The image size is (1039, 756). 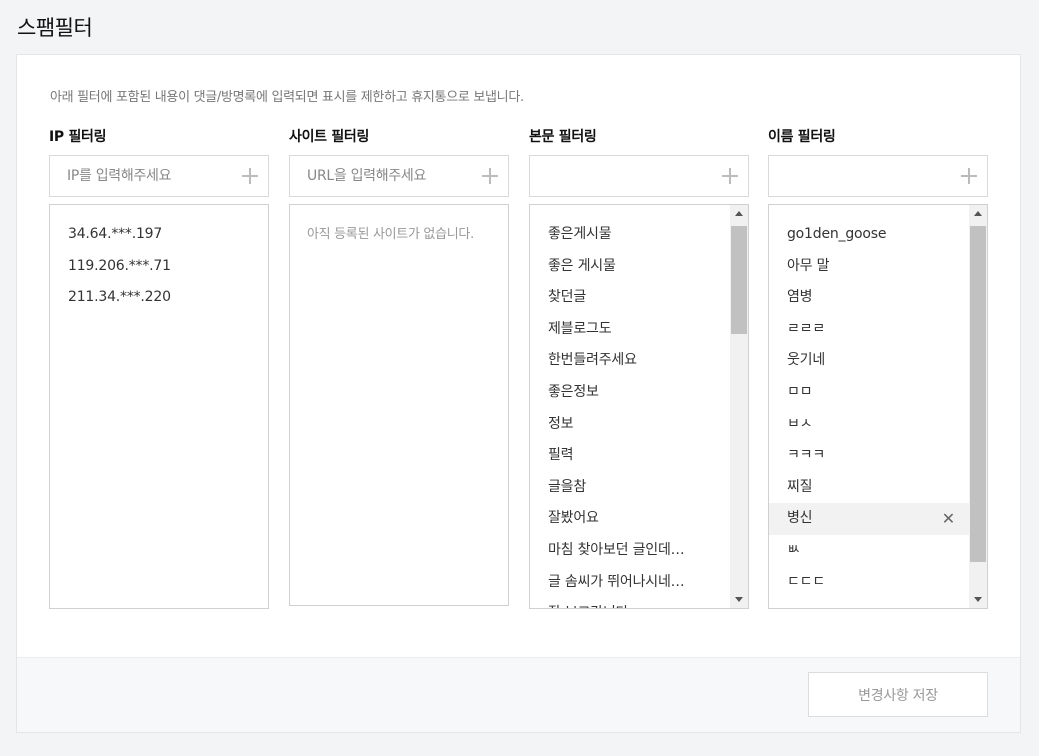 I want to click on list-item: 좋은정보, so click(x=630, y=393).